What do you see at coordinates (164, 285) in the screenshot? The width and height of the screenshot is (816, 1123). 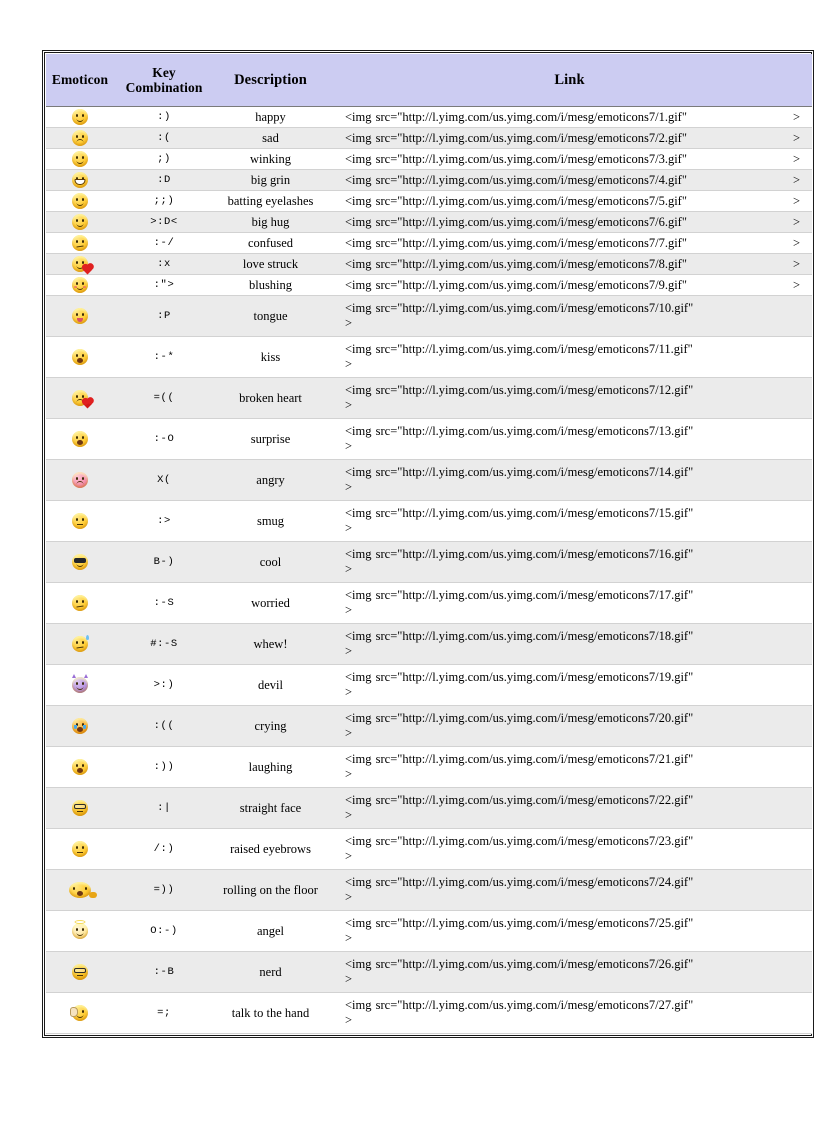 I see `key-combination-cell: :">` at bounding box center [164, 285].